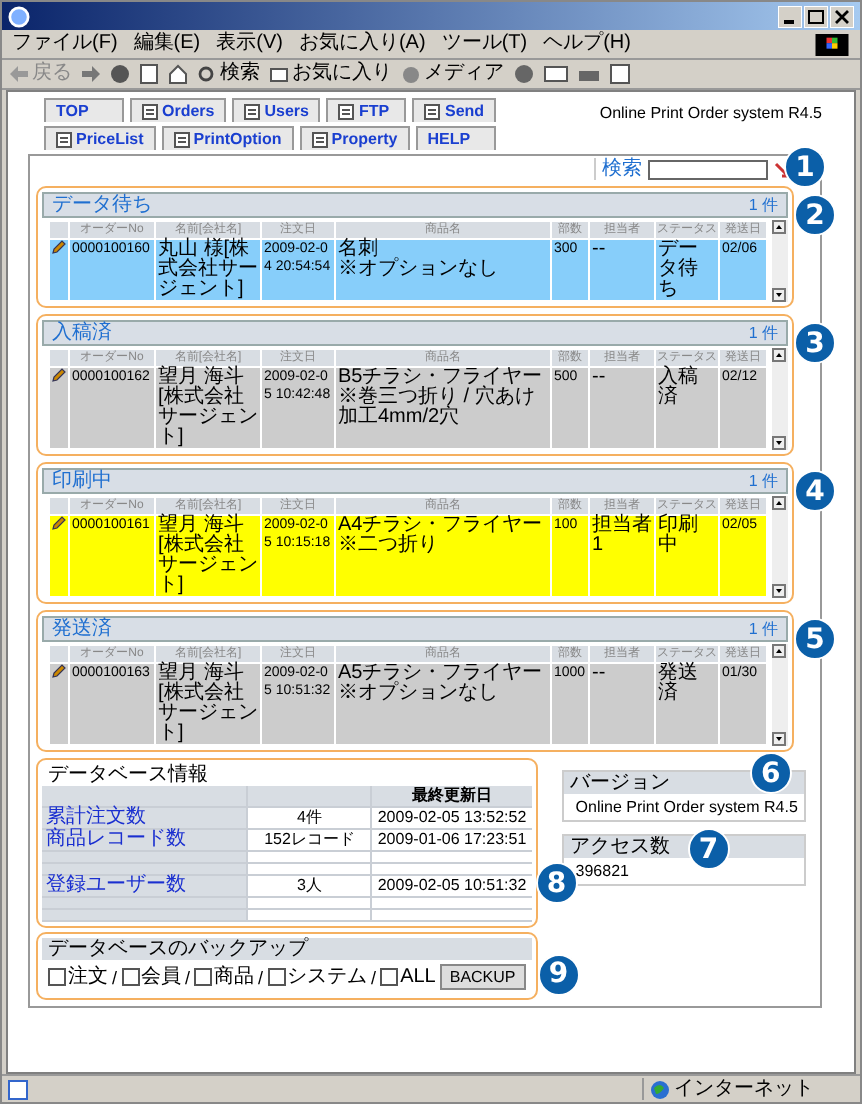 This screenshot has width=862, height=1104. I want to click on search-label: 検索, so click(622, 169).